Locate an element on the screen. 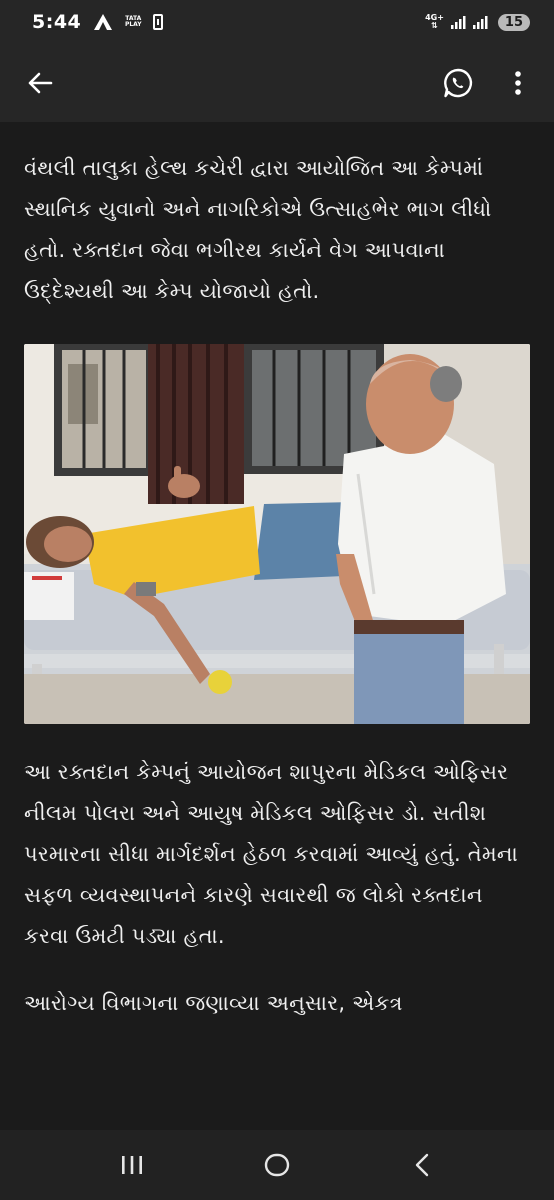 This screenshot has width=554, height=1200. status-right: 4G+ ⇅ 15 is located at coordinates (477, 22).